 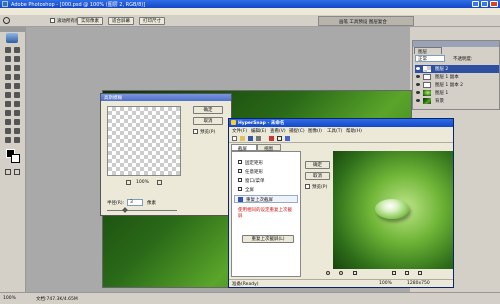 I want to click on fixed-region-icon, so click(x=240, y=162).